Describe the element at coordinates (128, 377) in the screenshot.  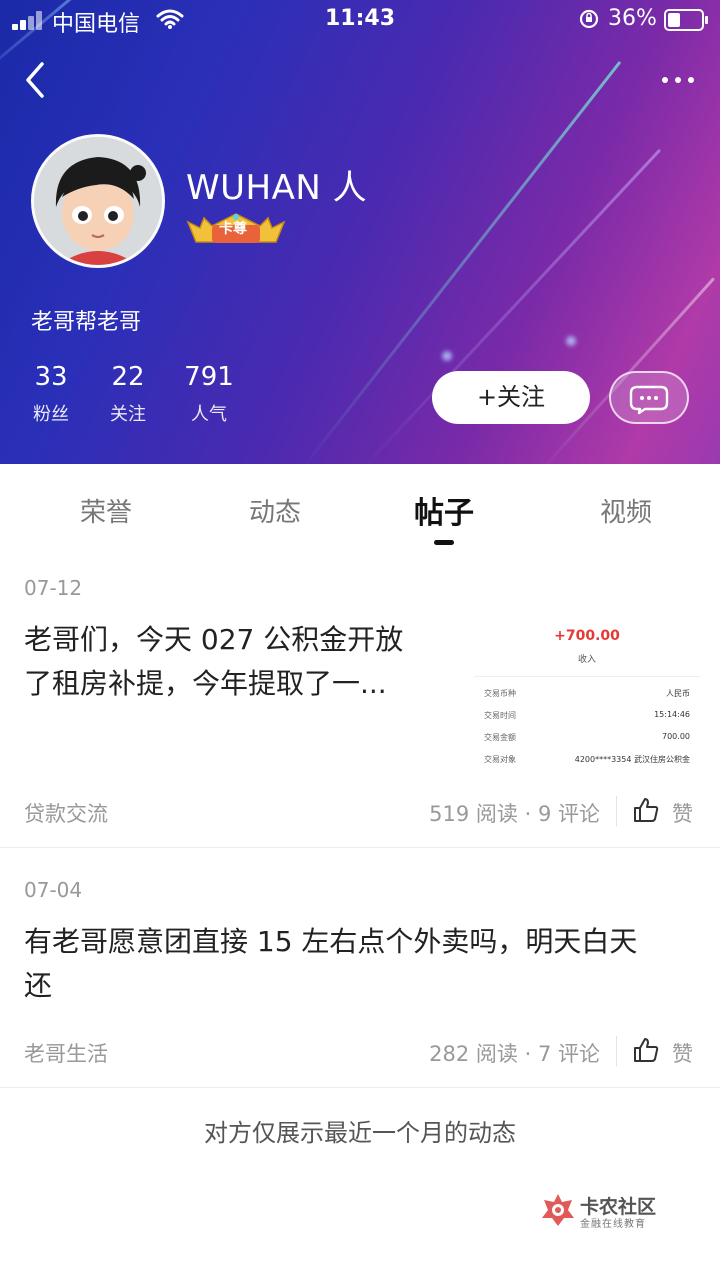
I see `stat-value: 22` at that location.